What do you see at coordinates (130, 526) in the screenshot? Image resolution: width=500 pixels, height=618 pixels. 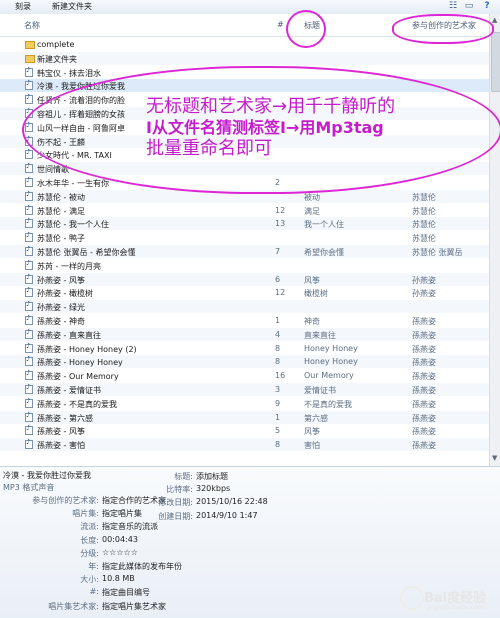 I see `details-property-value: 指定音乐的流派` at bounding box center [130, 526].